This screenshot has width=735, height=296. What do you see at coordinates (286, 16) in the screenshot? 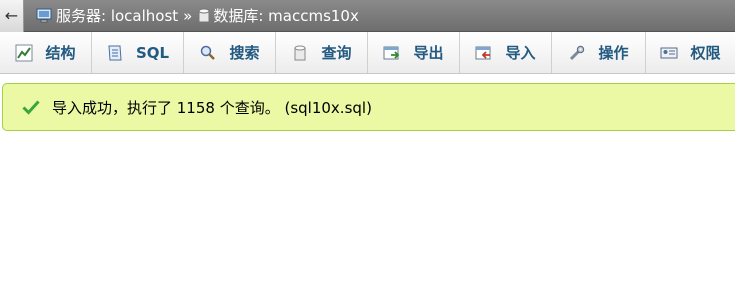
I see `breadcrumb-database-label: 数据库: maccms10x` at bounding box center [286, 16].